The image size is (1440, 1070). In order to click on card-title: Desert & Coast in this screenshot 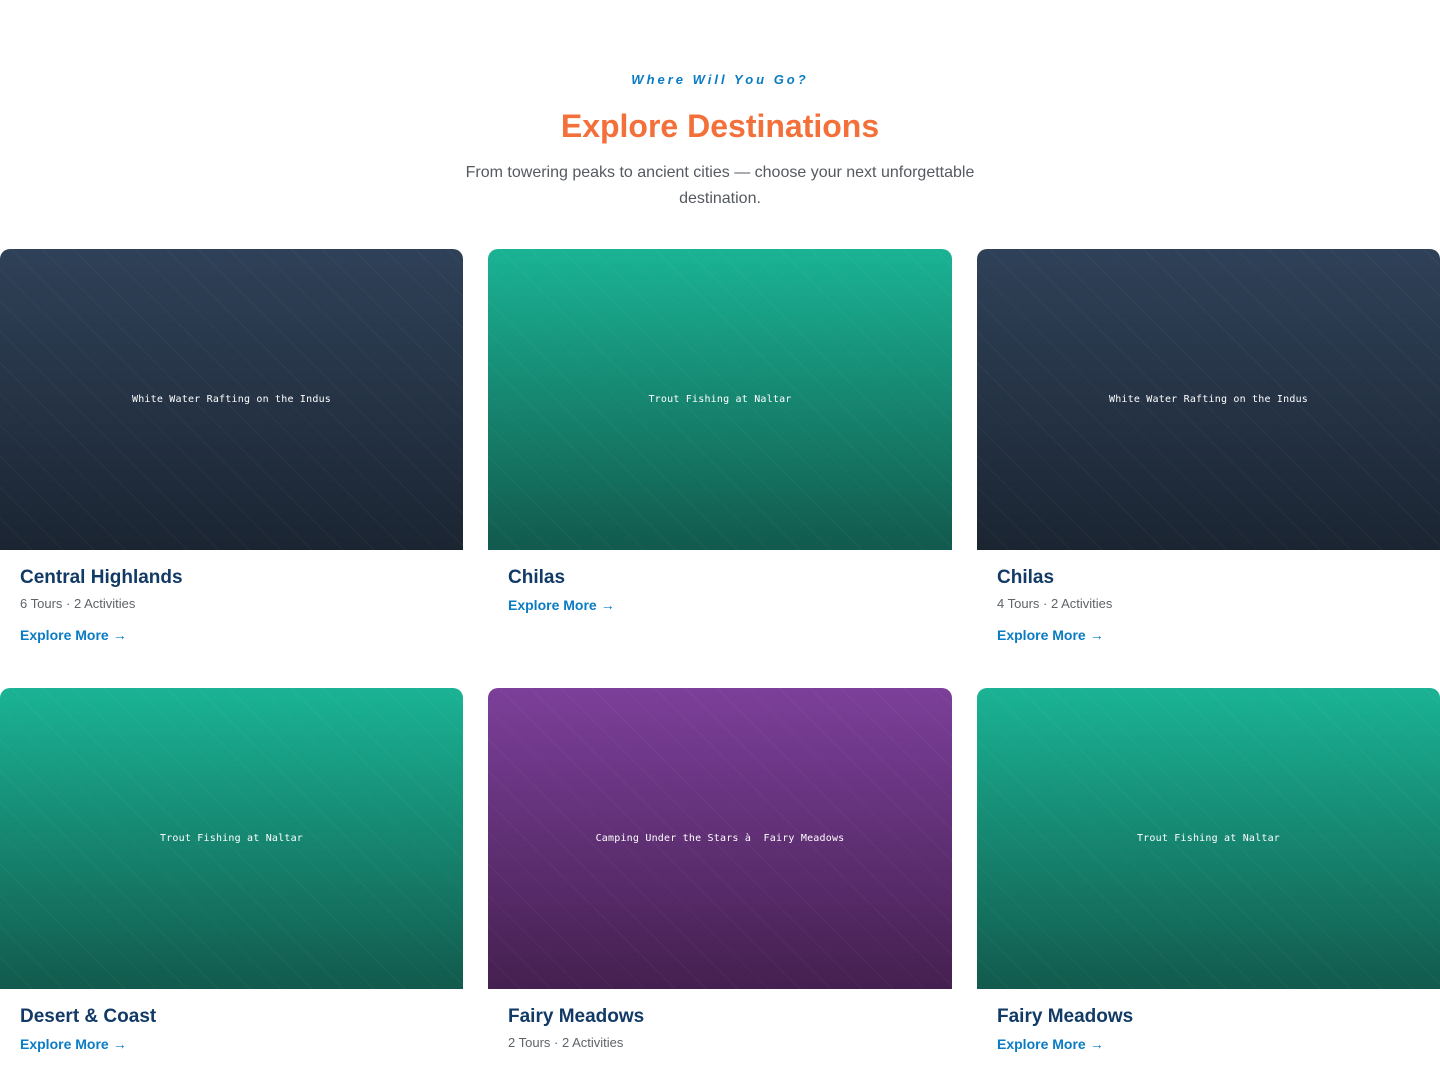, I will do `click(231, 1017)`.